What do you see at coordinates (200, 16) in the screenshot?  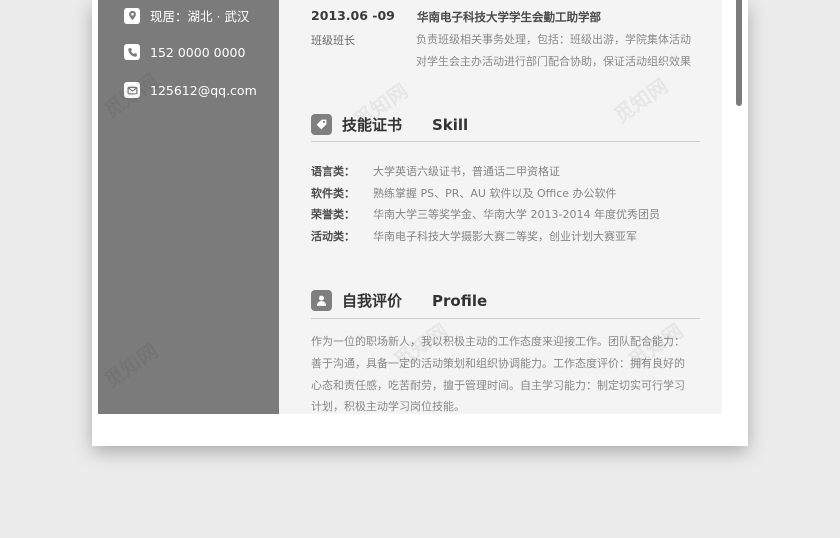 I see `contact-location-text: 现居：湖北 · 武汉` at bounding box center [200, 16].